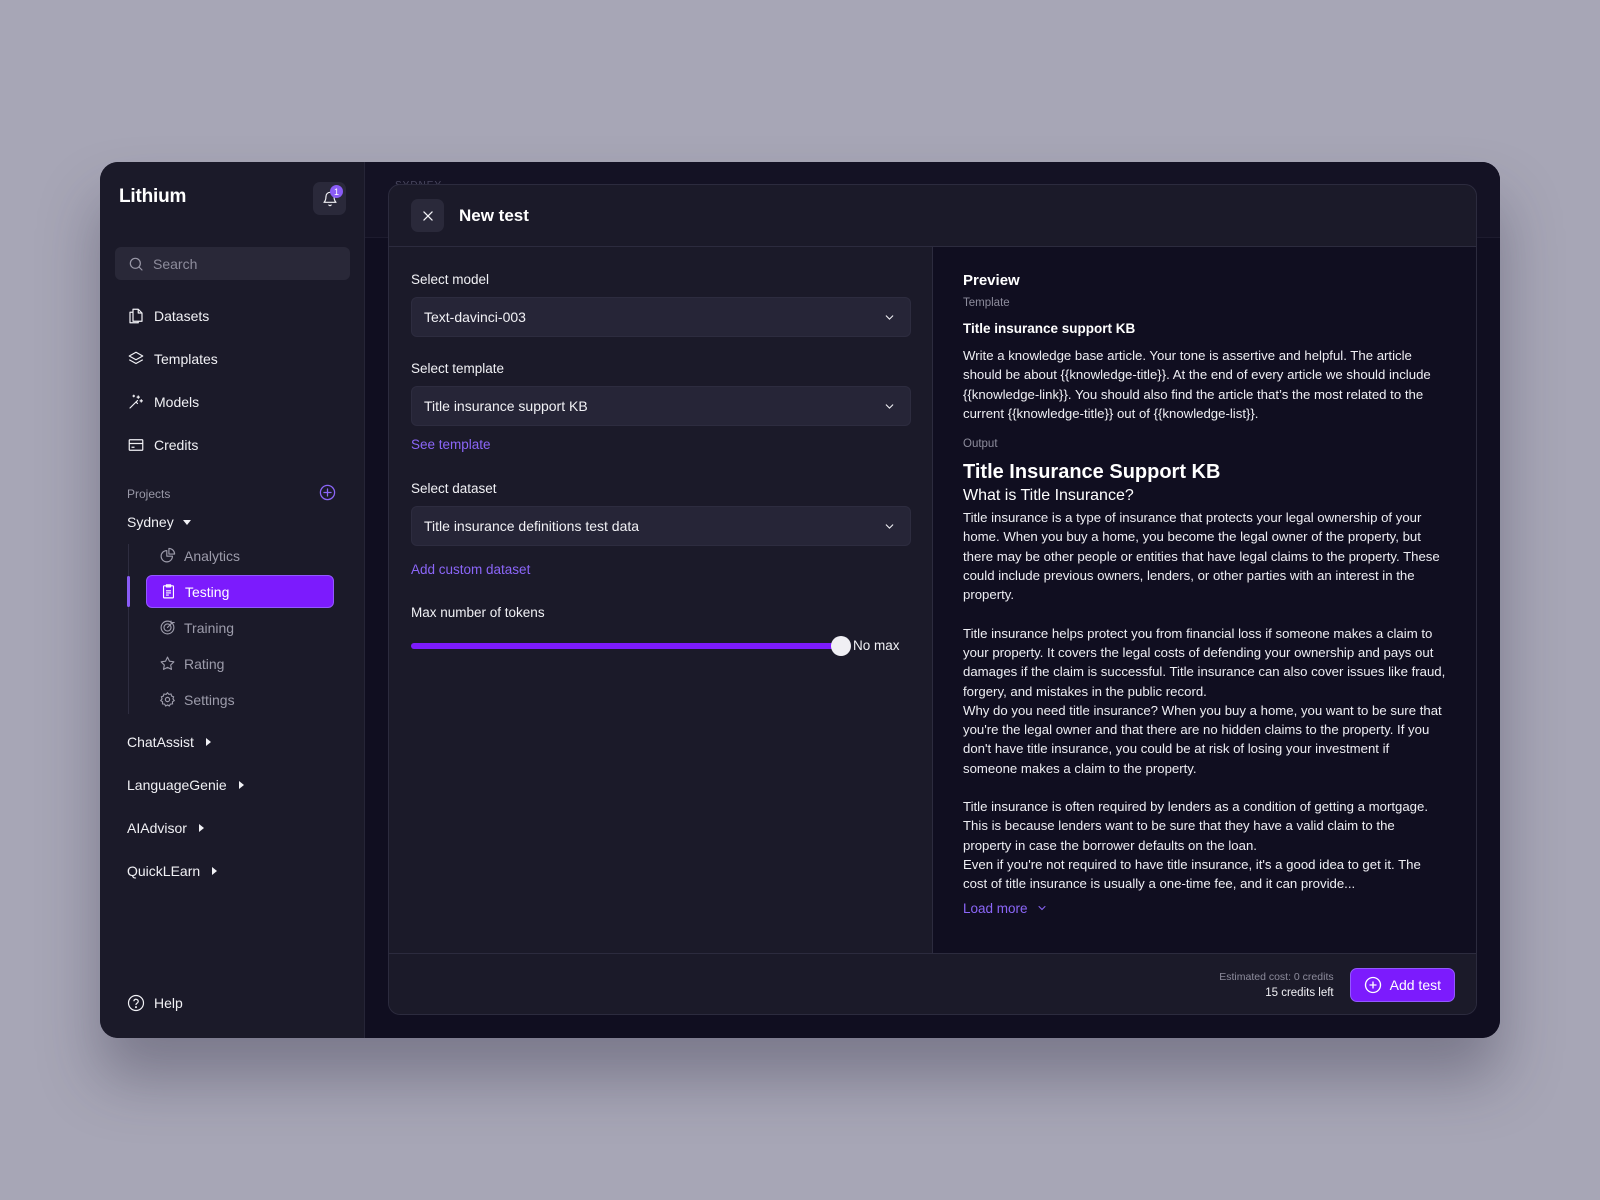  What do you see at coordinates (1048, 496) in the screenshot?
I see `output-subtitle: What is Title Insurance?` at bounding box center [1048, 496].